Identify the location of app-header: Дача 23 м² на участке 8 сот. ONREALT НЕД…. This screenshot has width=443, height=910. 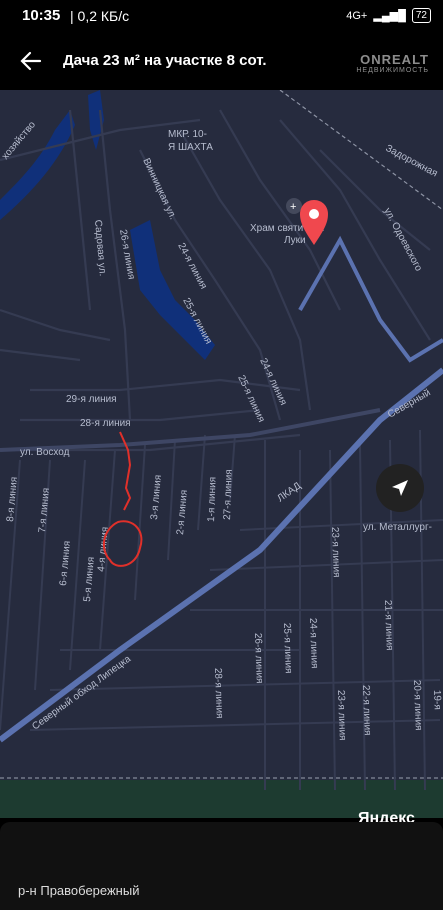
(221, 61).